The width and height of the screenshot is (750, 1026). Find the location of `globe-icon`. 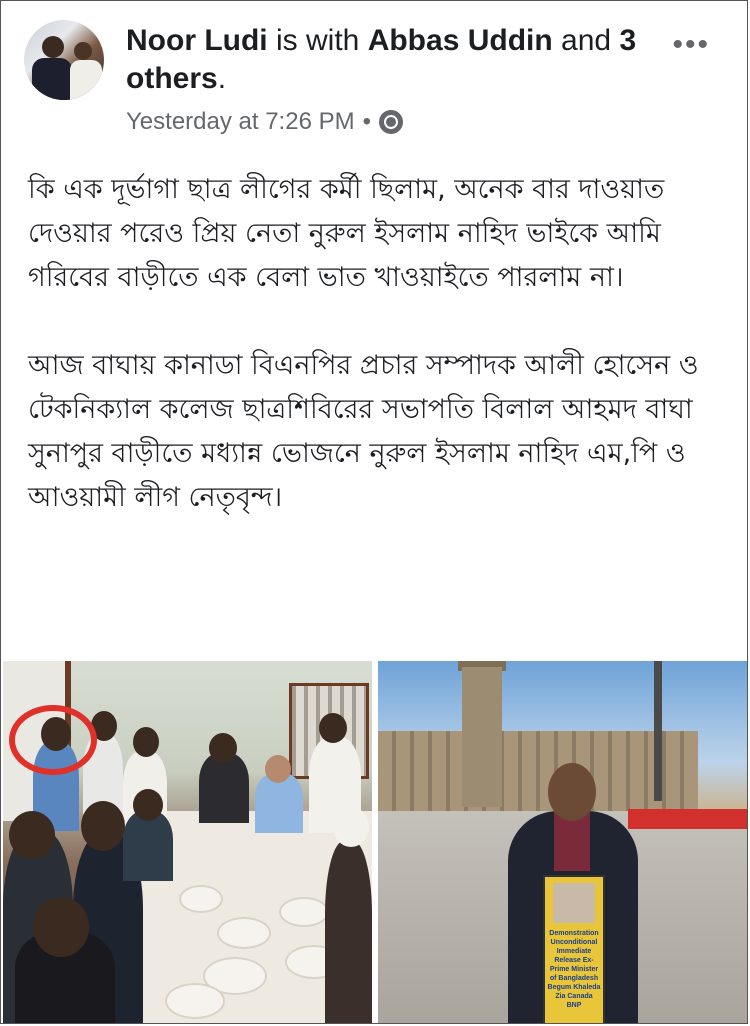

globe-icon is located at coordinates (391, 122).